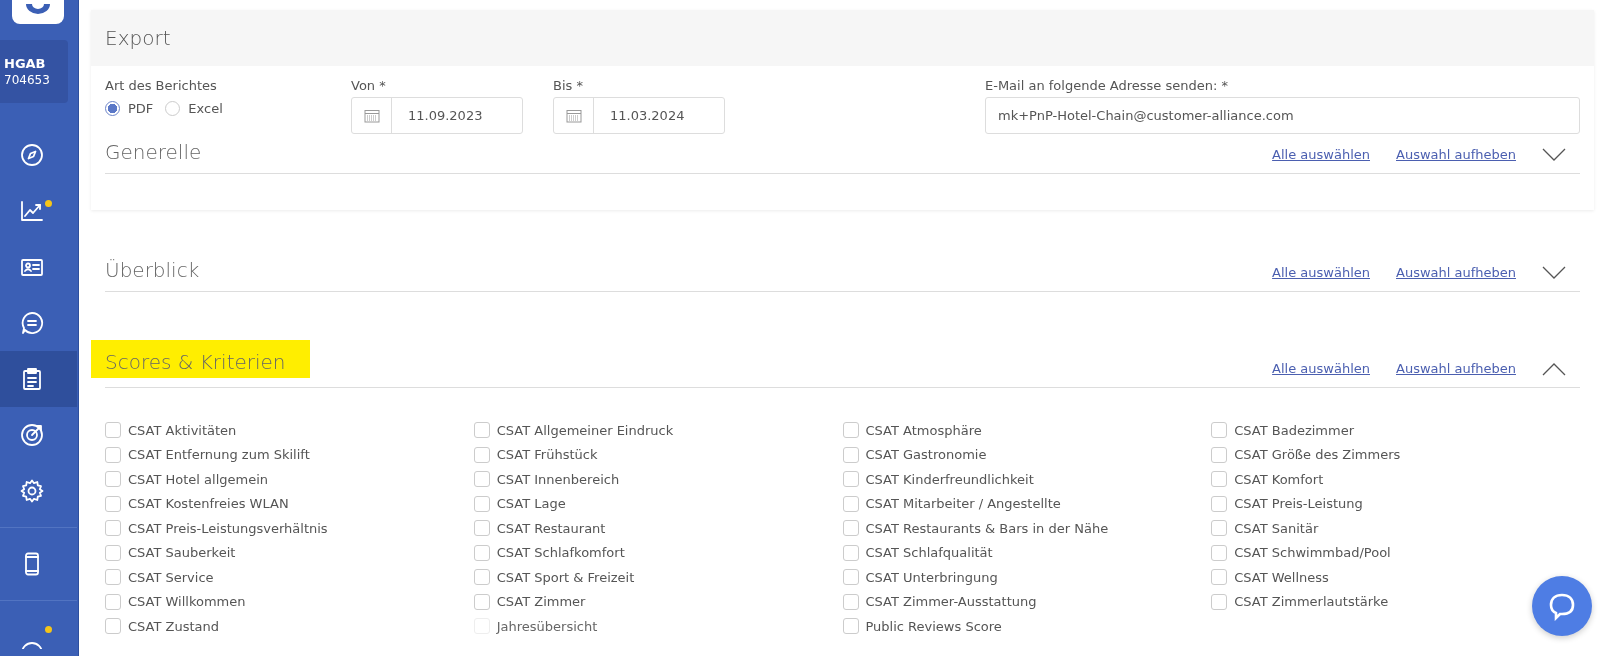 The height and width of the screenshot is (656, 1600). What do you see at coordinates (1301, 552) in the screenshot?
I see `checkbox-option: CSAT Schwimmbad/Pool` at bounding box center [1301, 552].